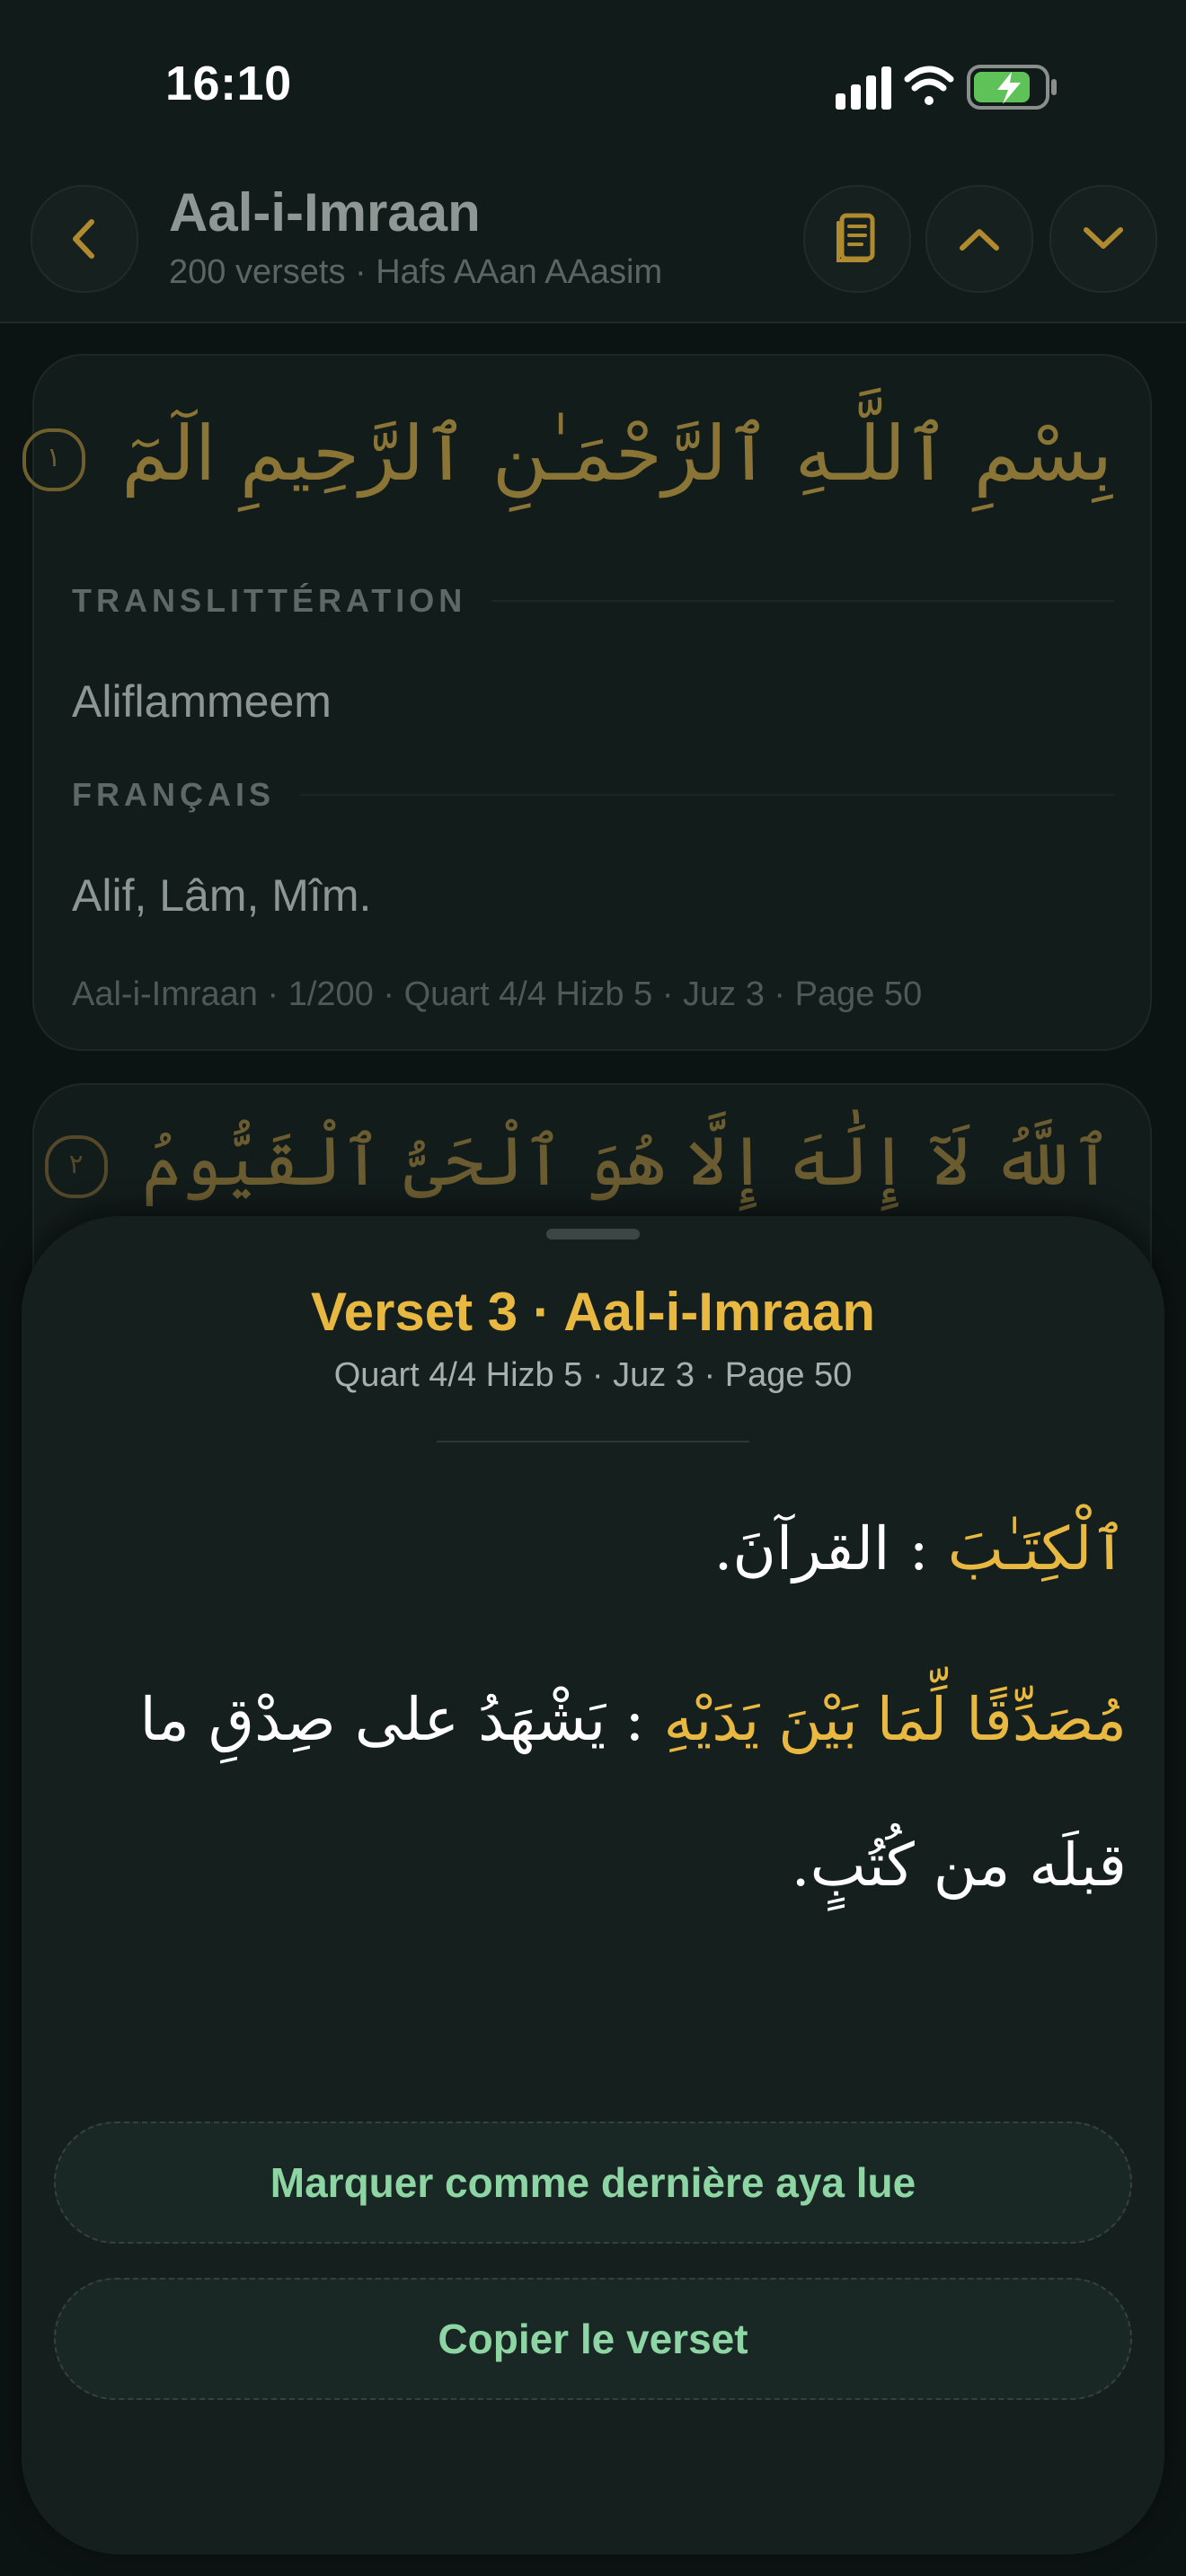  What do you see at coordinates (593, 2183) in the screenshot?
I see `mark-last-read-button: Marquer comme dernière aya lue` at bounding box center [593, 2183].